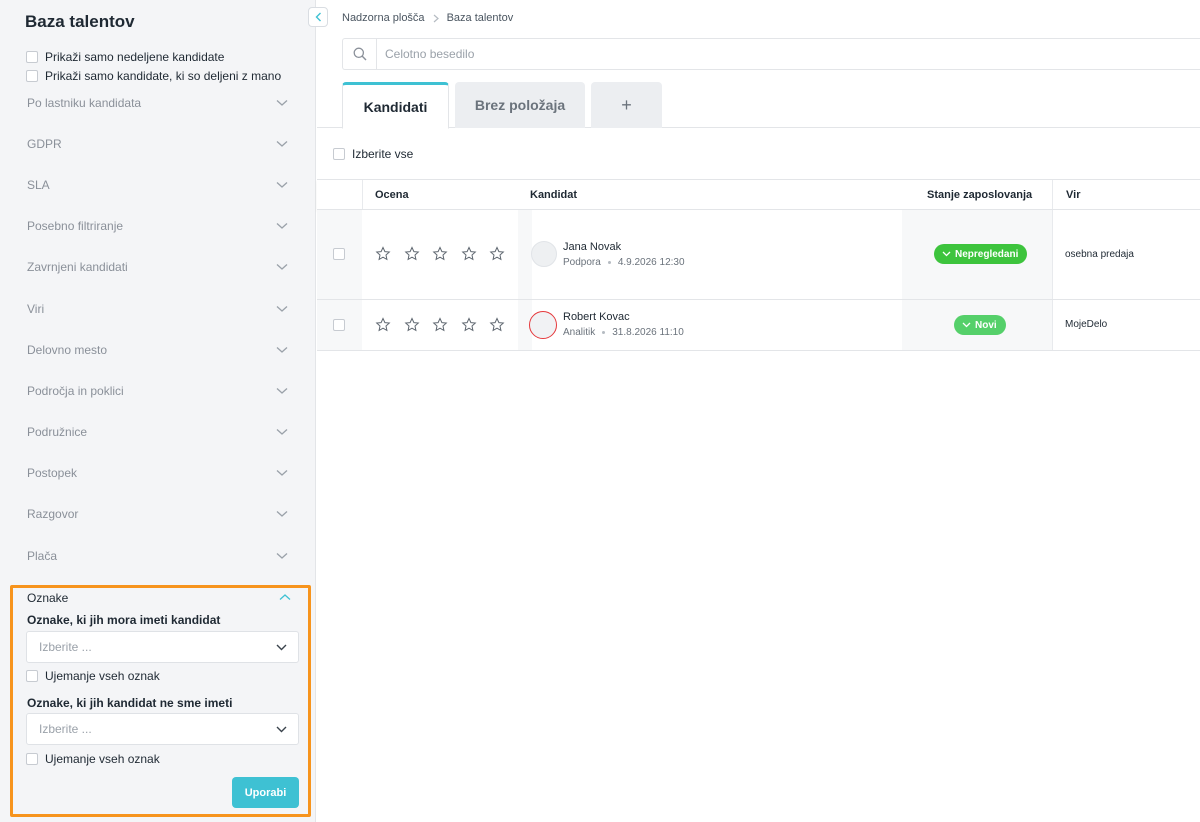 This screenshot has height=822, width=1200. I want to click on unshared-only-checkbox: Prikaži samo nedeljene kandidate, so click(125, 57).